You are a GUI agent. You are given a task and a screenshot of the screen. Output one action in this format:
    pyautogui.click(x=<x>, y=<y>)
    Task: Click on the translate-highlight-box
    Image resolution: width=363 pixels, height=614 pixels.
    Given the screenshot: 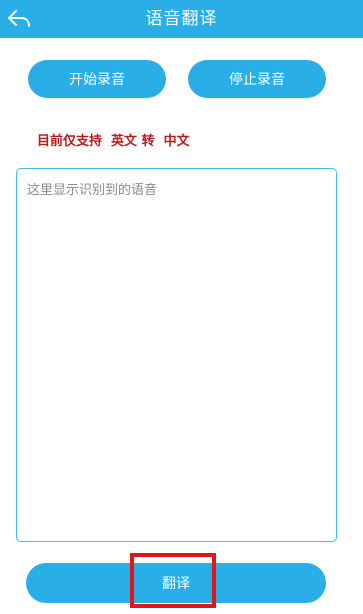 What is the action you would take?
    pyautogui.click(x=173, y=580)
    